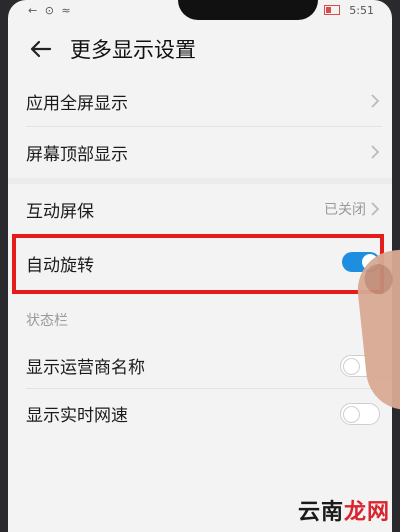  Describe the element at coordinates (85, 368) in the screenshot. I see `setting-label: 显示运营商名称` at that location.